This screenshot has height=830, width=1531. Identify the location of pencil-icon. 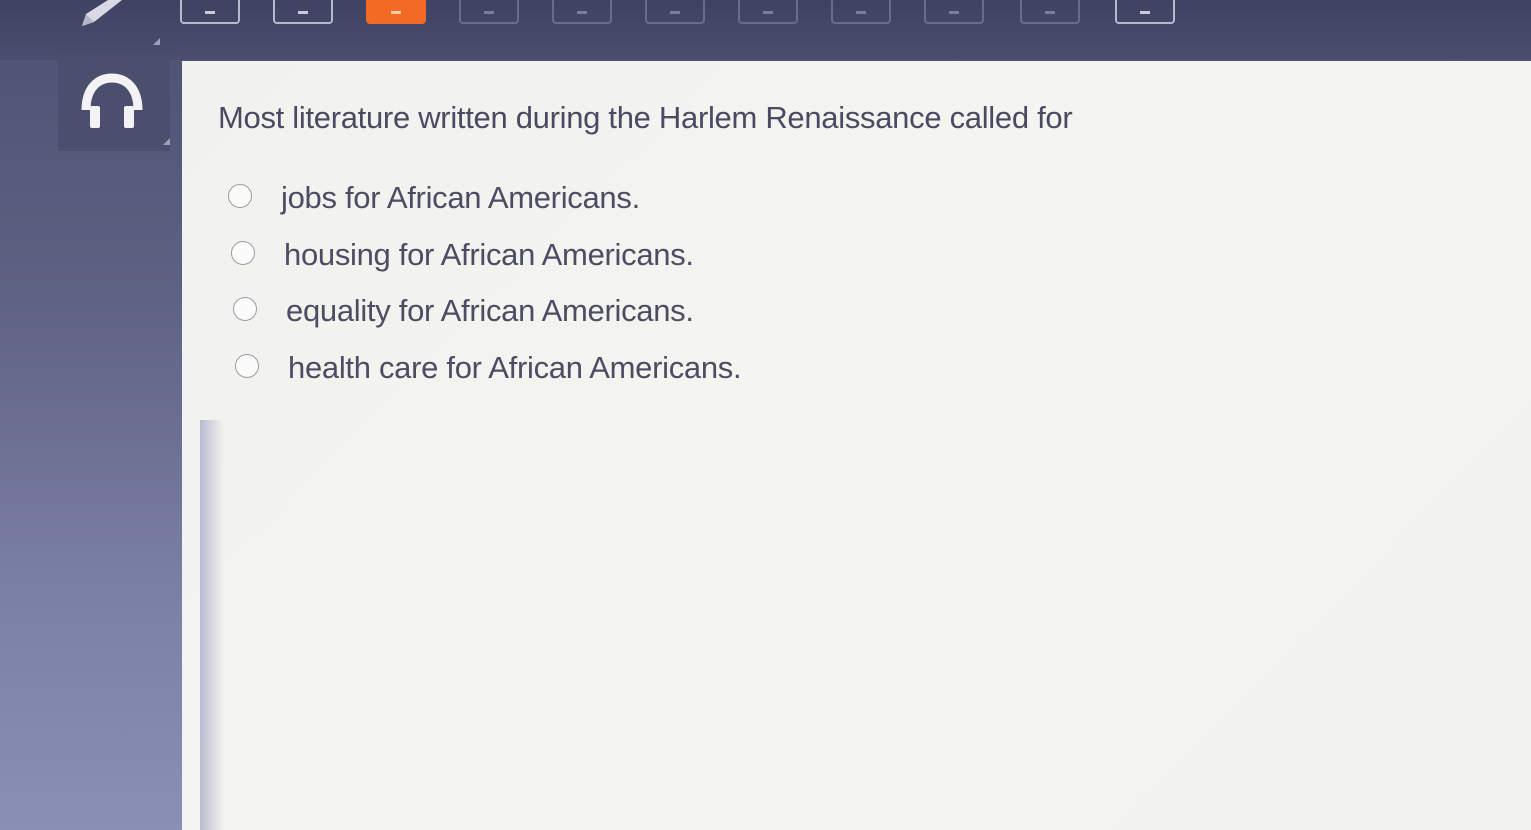
(103, 15).